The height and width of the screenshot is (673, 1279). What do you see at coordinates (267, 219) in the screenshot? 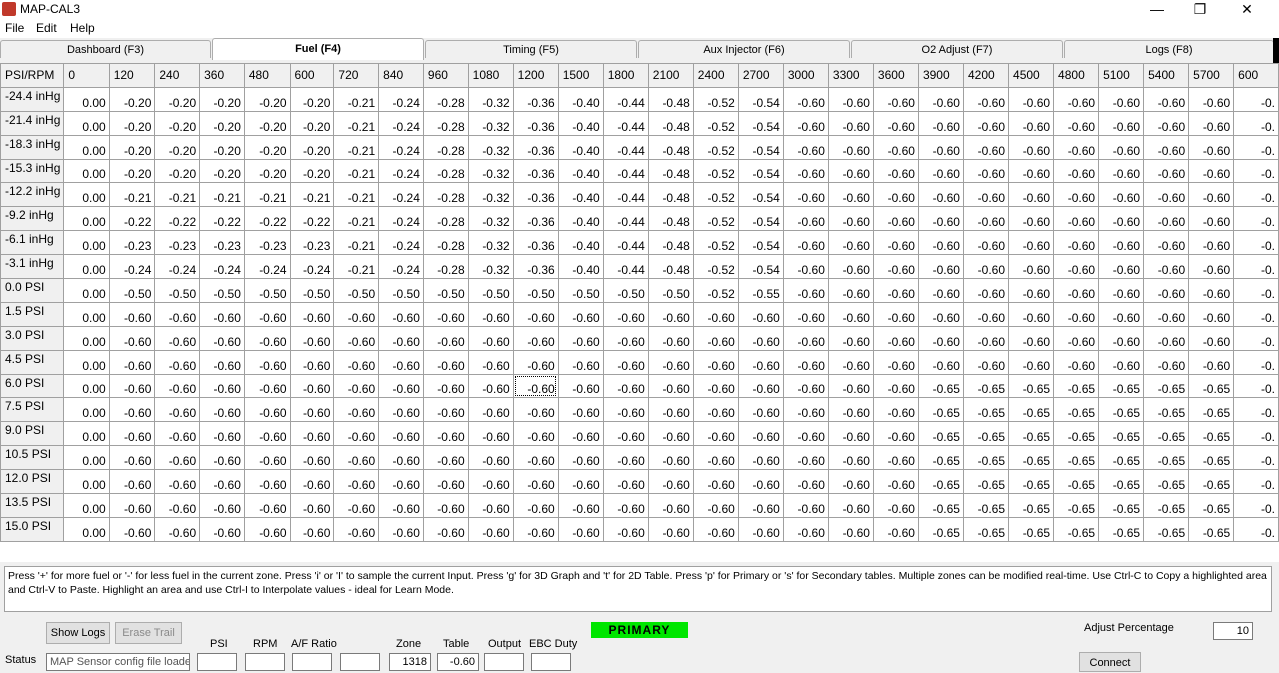
I see `fuel-cell: -0.22` at bounding box center [267, 219].